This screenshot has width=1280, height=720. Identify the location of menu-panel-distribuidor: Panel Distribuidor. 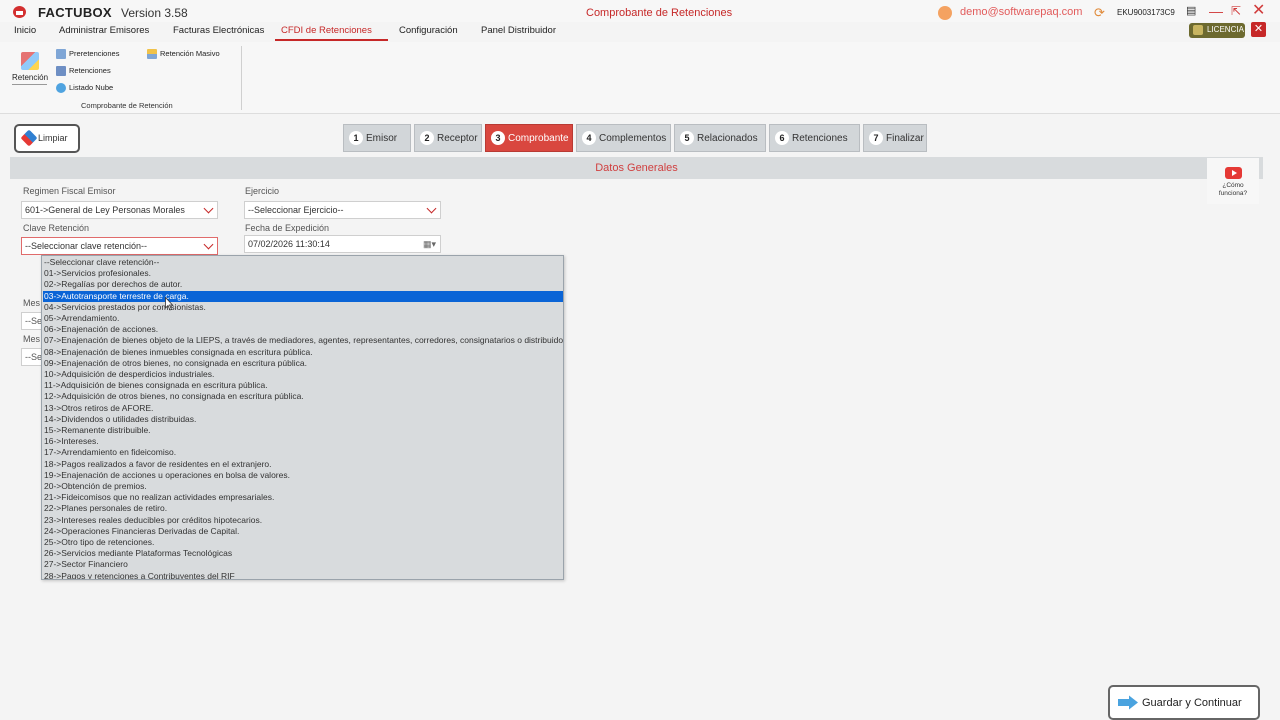
(518, 30).